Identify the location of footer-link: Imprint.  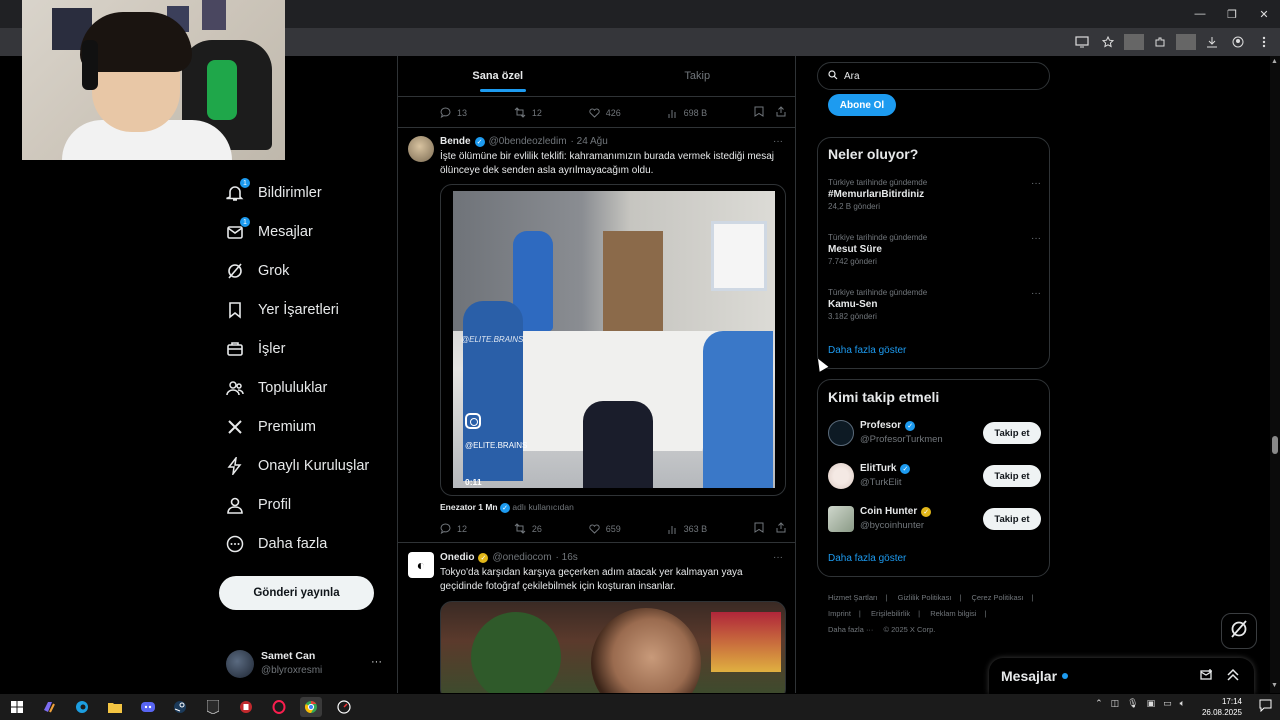
(839, 613).